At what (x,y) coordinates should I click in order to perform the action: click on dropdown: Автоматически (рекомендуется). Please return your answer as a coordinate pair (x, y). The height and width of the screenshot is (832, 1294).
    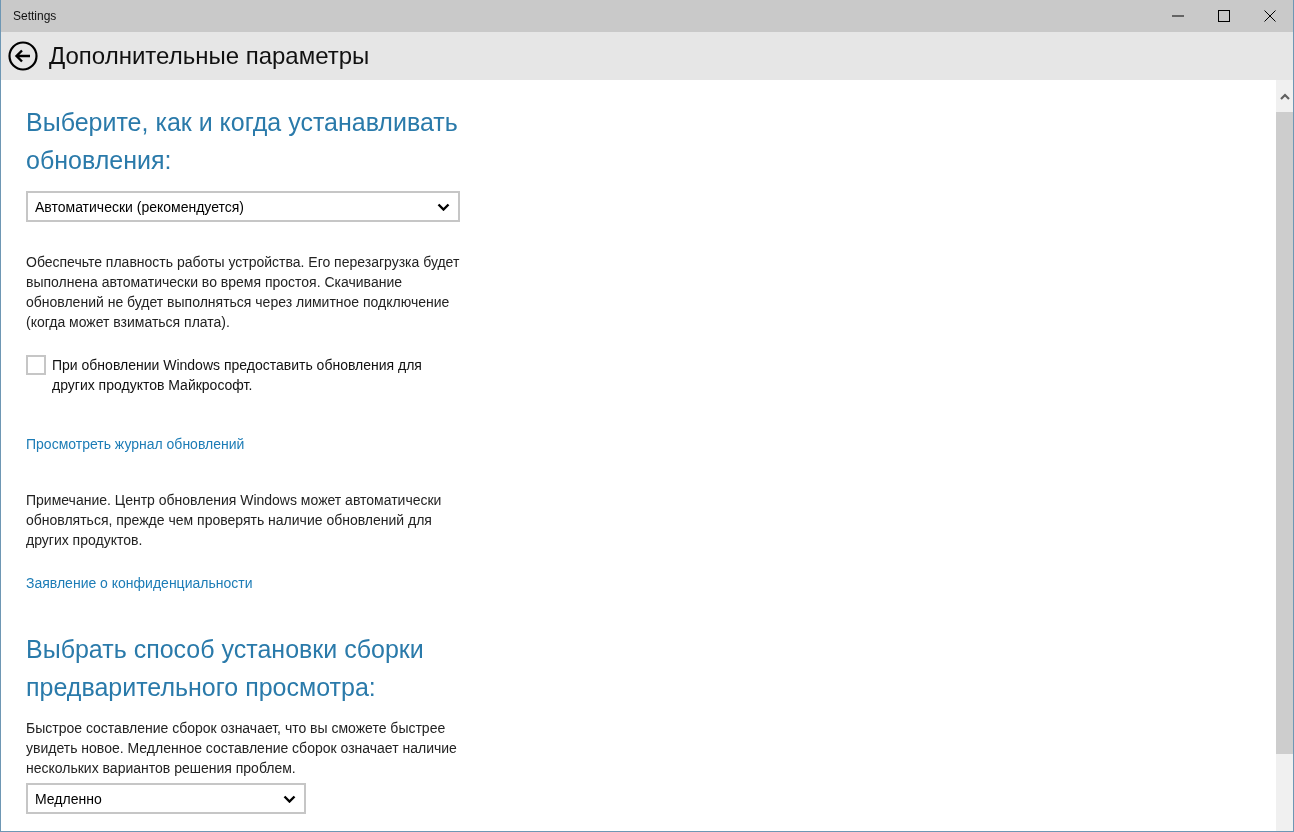
    Looking at the image, I should click on (243, 206).